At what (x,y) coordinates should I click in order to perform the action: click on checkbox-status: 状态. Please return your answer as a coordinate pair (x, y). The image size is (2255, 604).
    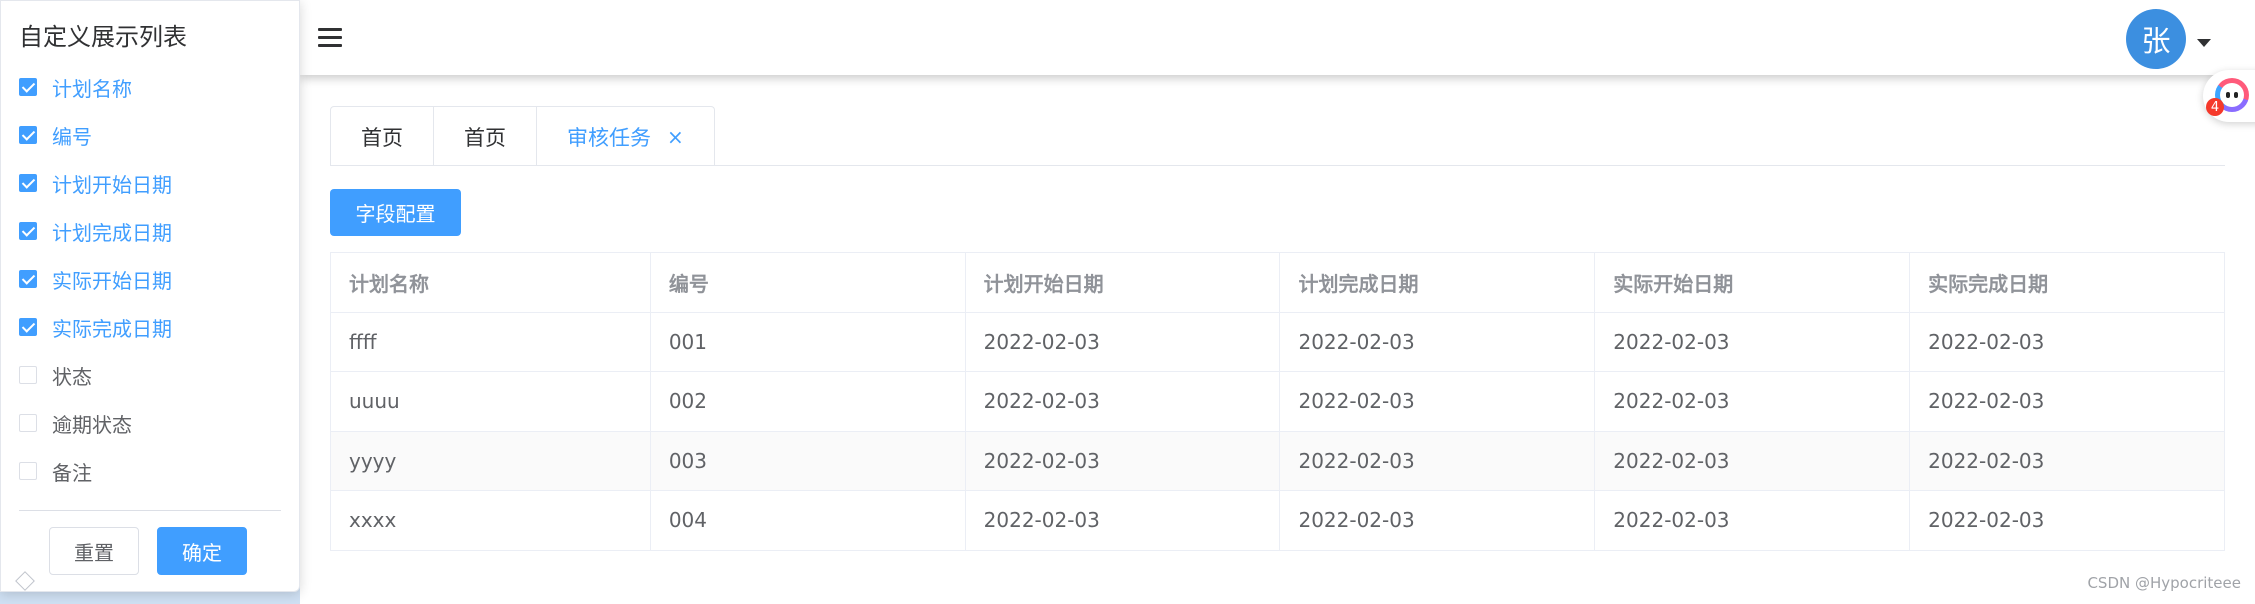
    Looking at the image, I should click on (95, 375).